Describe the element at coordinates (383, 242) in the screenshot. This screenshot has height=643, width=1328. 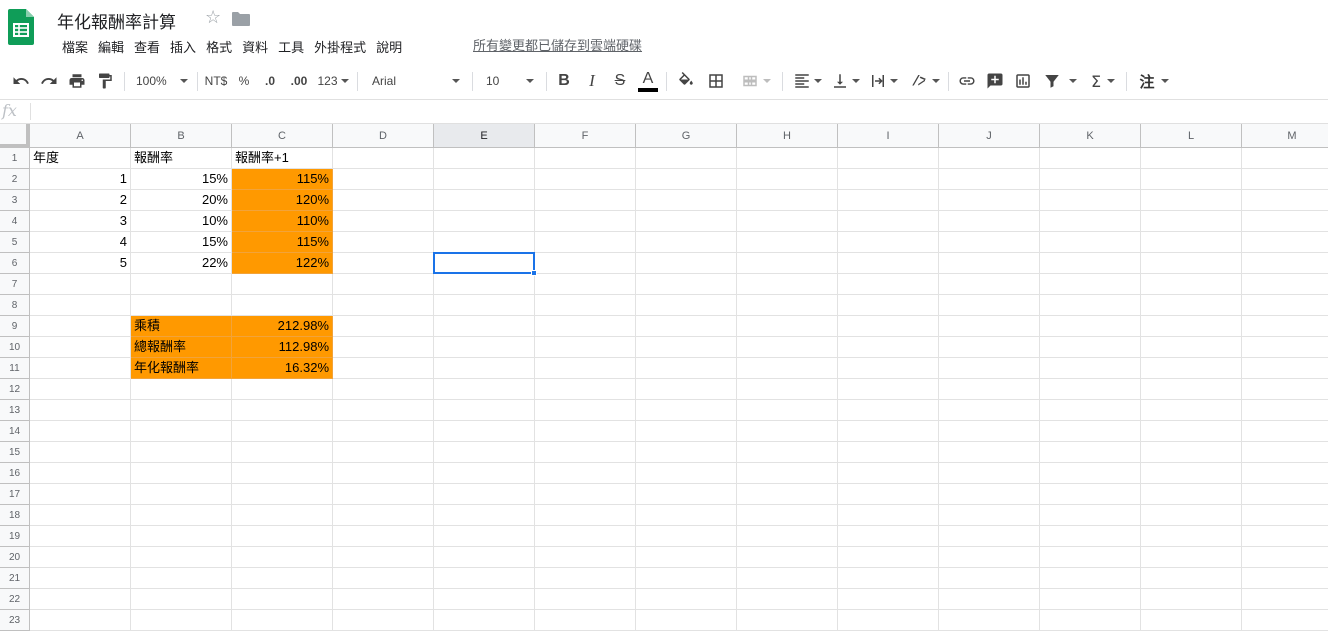
I see `cell-d5` at that location.